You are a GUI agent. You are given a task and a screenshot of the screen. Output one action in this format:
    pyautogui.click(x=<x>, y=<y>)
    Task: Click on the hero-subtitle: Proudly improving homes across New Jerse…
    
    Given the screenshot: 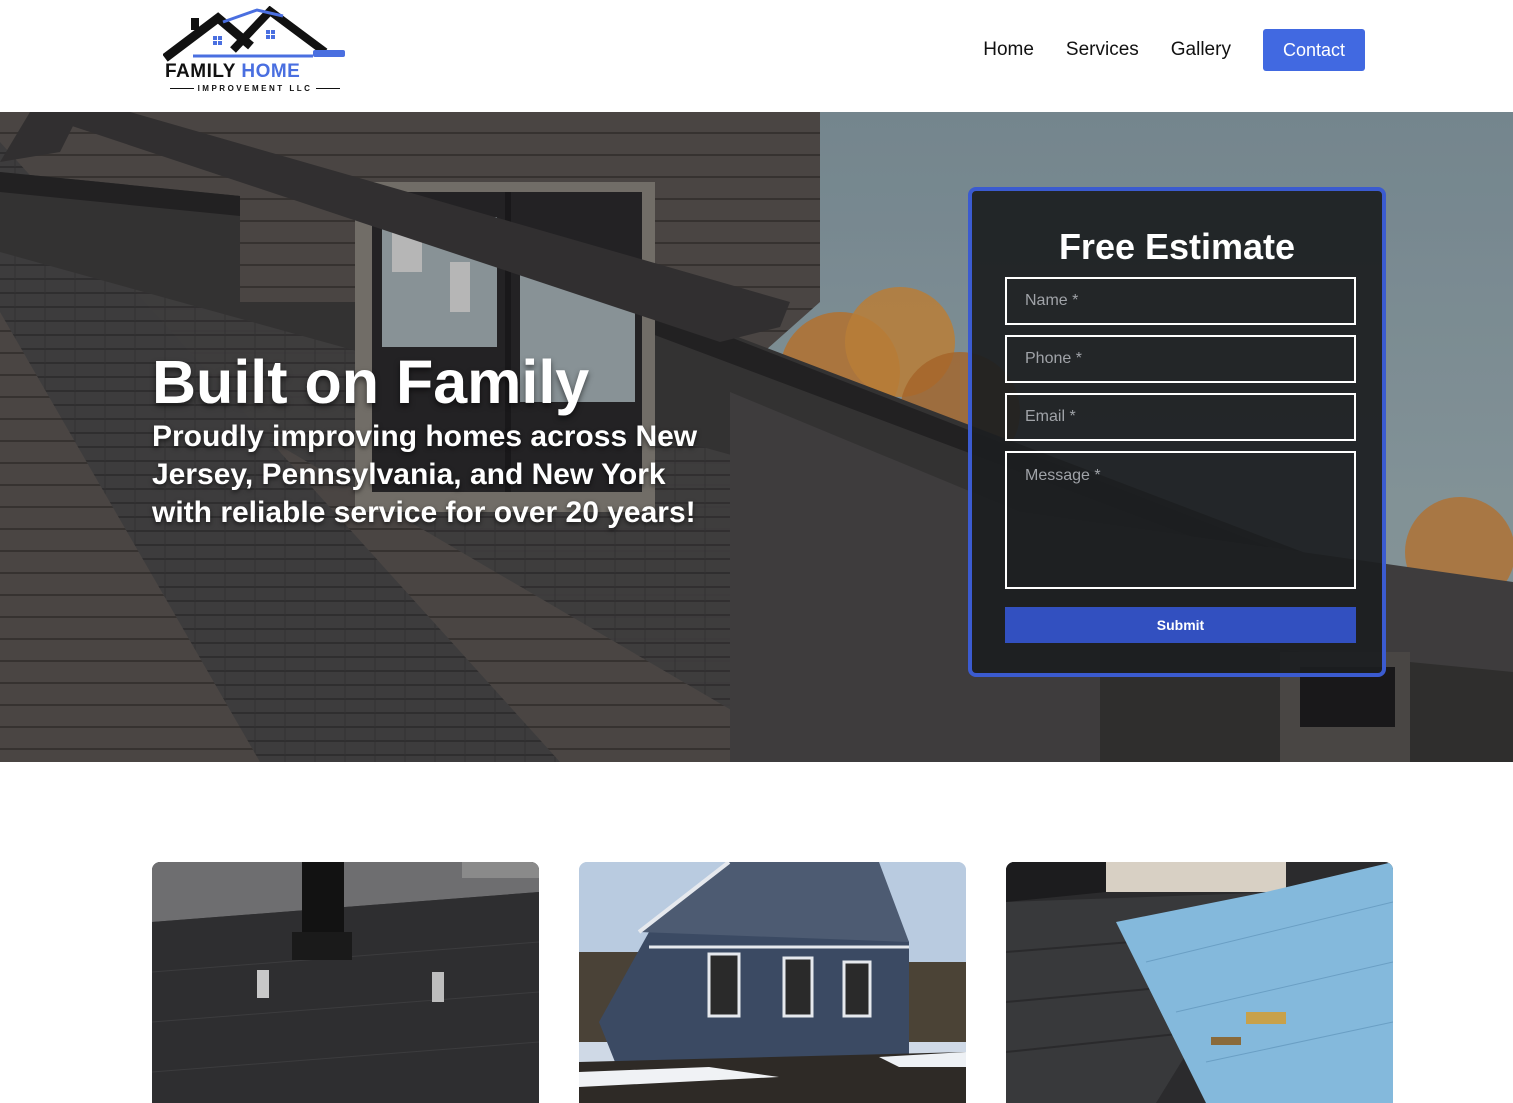 What is the action you would take?
    pyautogui.click(x=425, y=474)
    